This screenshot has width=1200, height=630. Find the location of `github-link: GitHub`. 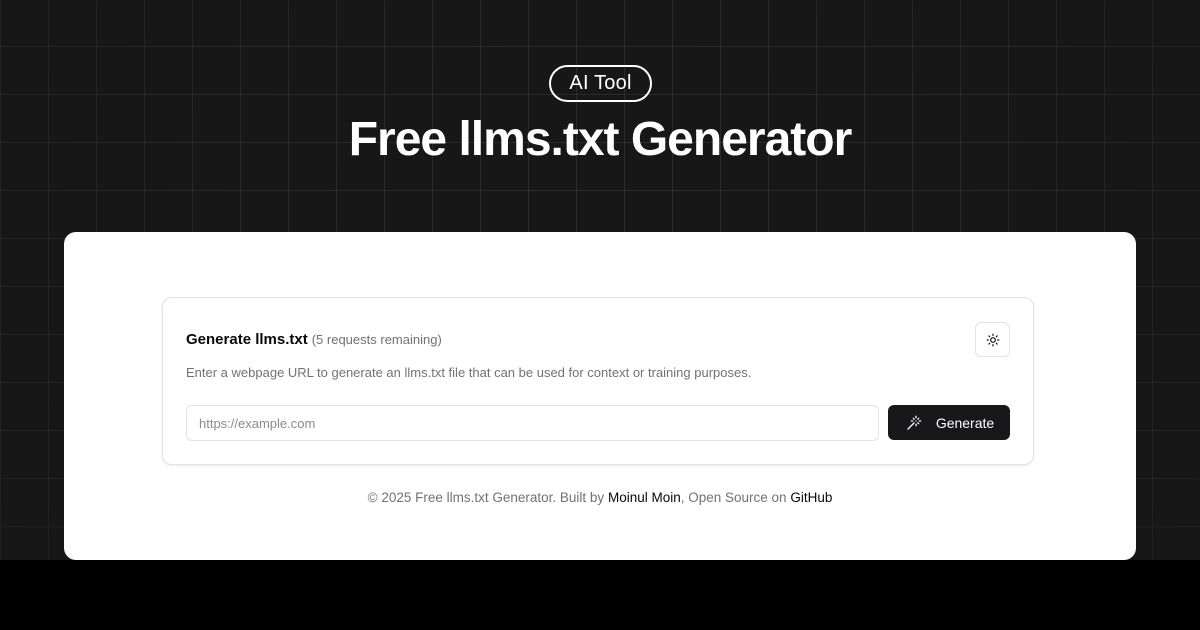

github-link: GitHub is located at coordinates (811, 497).